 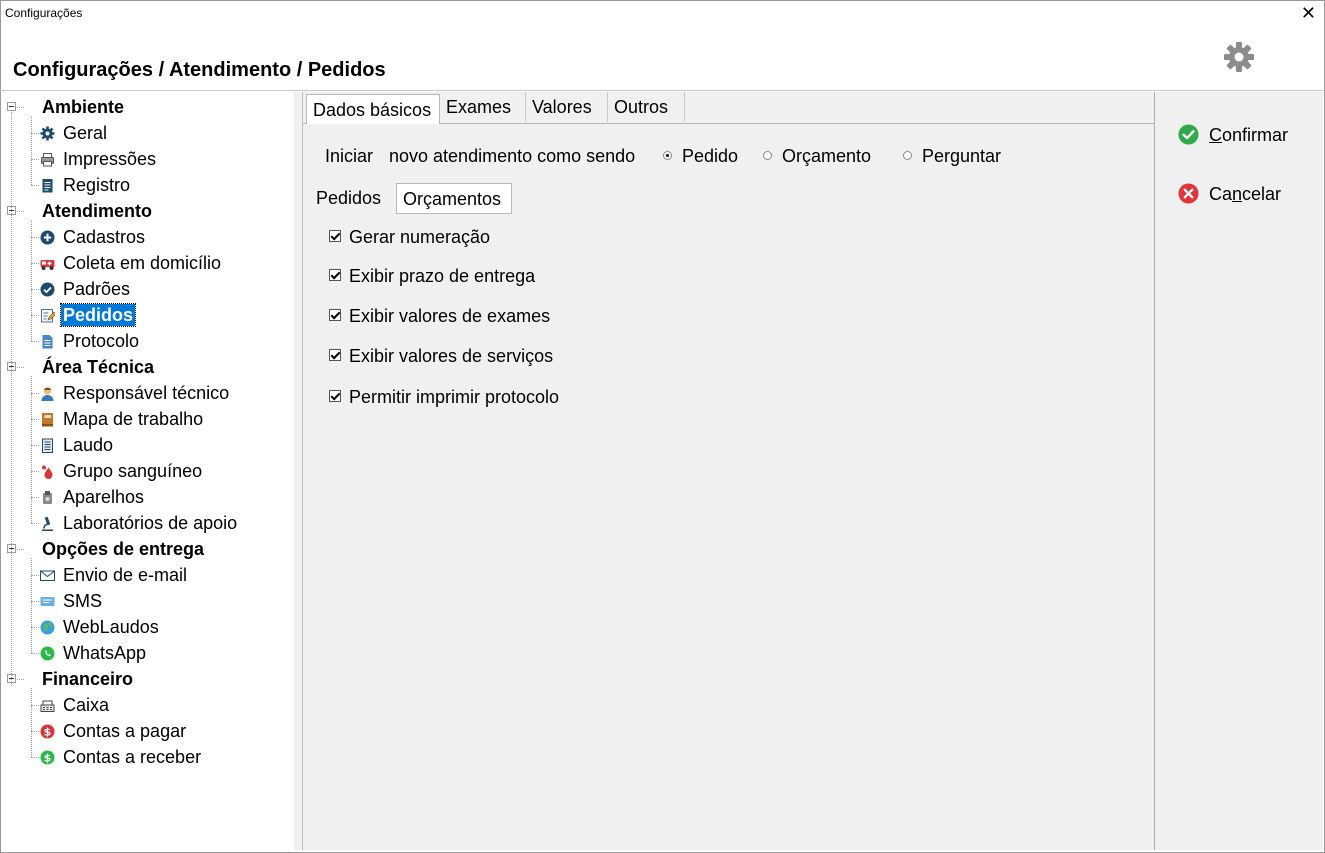 What do you see at coordinates (646, 107) in the screenshot?
I see `tab-4: Outros` at bounding box center [646, 107].